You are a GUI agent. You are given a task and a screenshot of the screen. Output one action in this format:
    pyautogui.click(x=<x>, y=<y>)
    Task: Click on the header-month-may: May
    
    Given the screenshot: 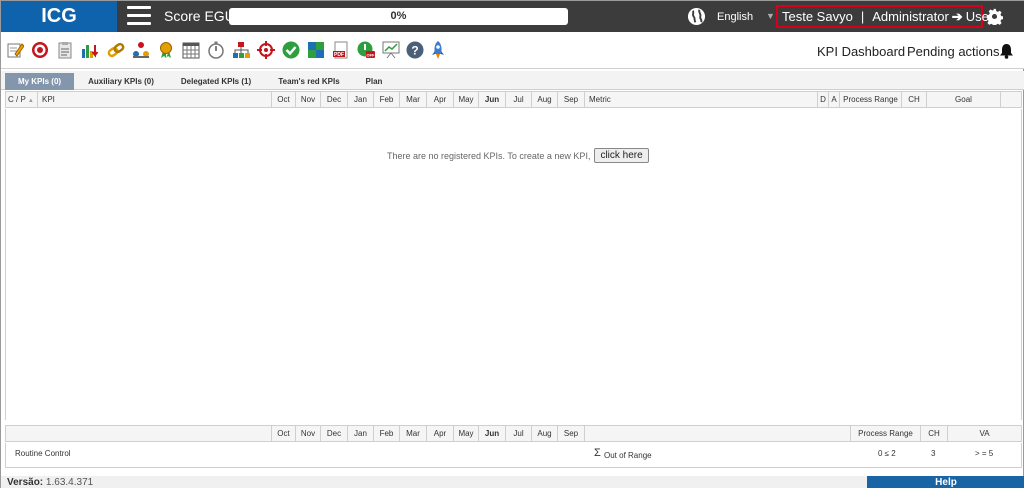 What is the action you would take?
    pyautogui.click(x=466, y=99)
    